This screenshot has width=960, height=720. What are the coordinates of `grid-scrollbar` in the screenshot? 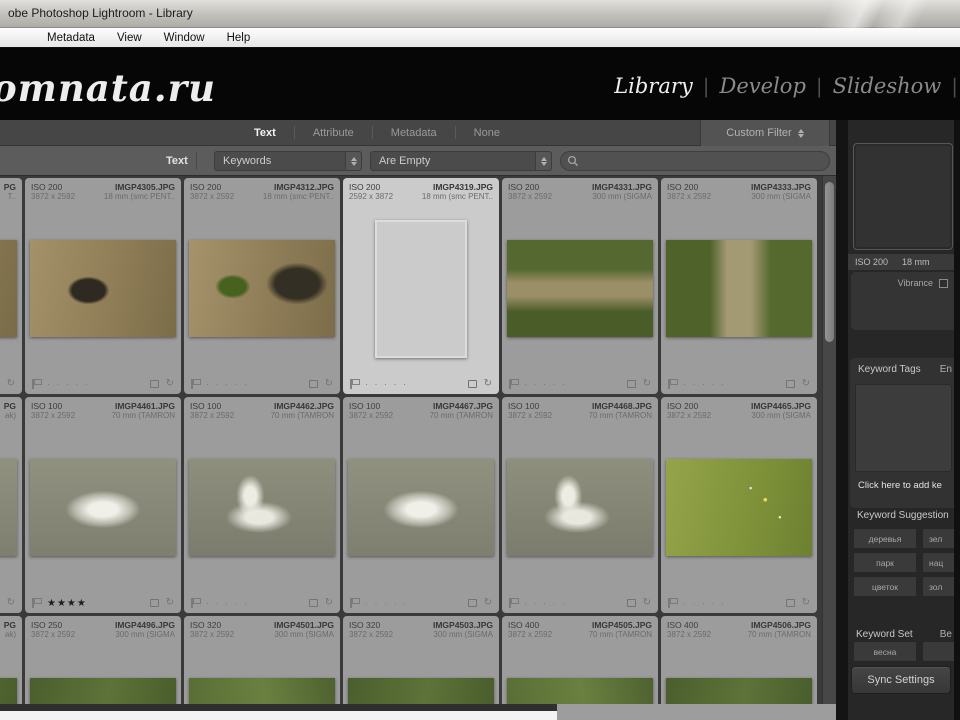 It's located at (829, 440).